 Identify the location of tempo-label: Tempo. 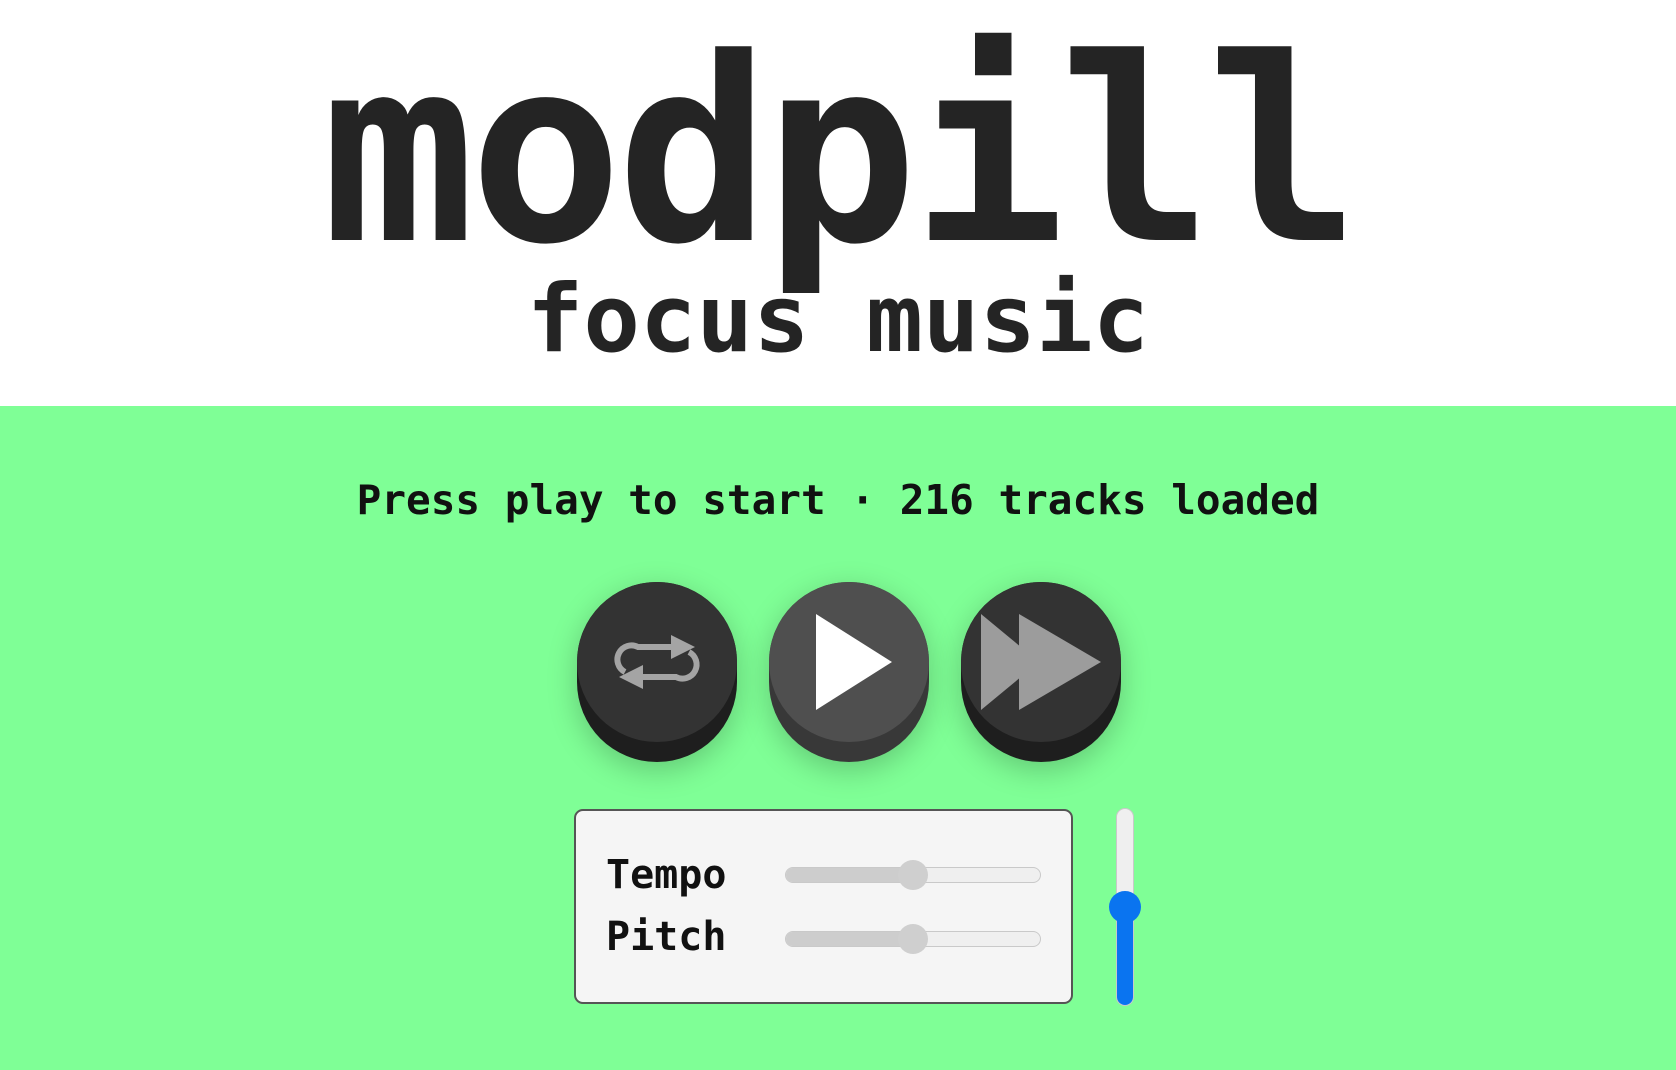
(666, 875).